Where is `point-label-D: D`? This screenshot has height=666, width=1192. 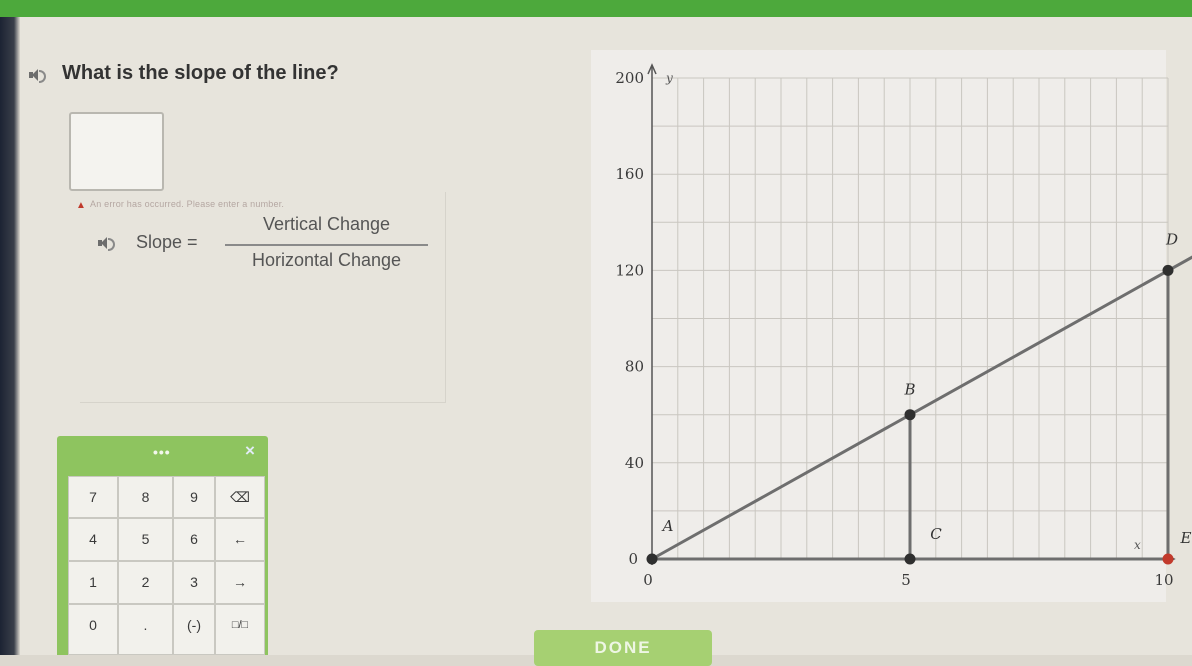 point-label-D: D is located at coordinates (1171, 239).